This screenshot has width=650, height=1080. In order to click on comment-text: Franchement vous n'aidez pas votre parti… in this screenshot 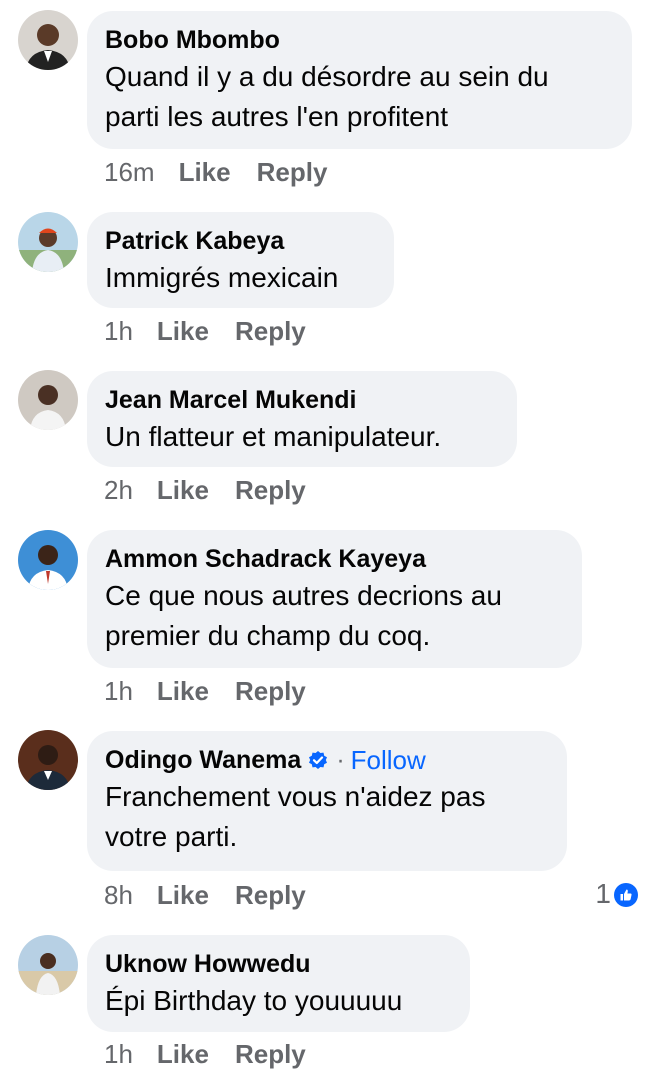, I will do `click(327, 817)`.